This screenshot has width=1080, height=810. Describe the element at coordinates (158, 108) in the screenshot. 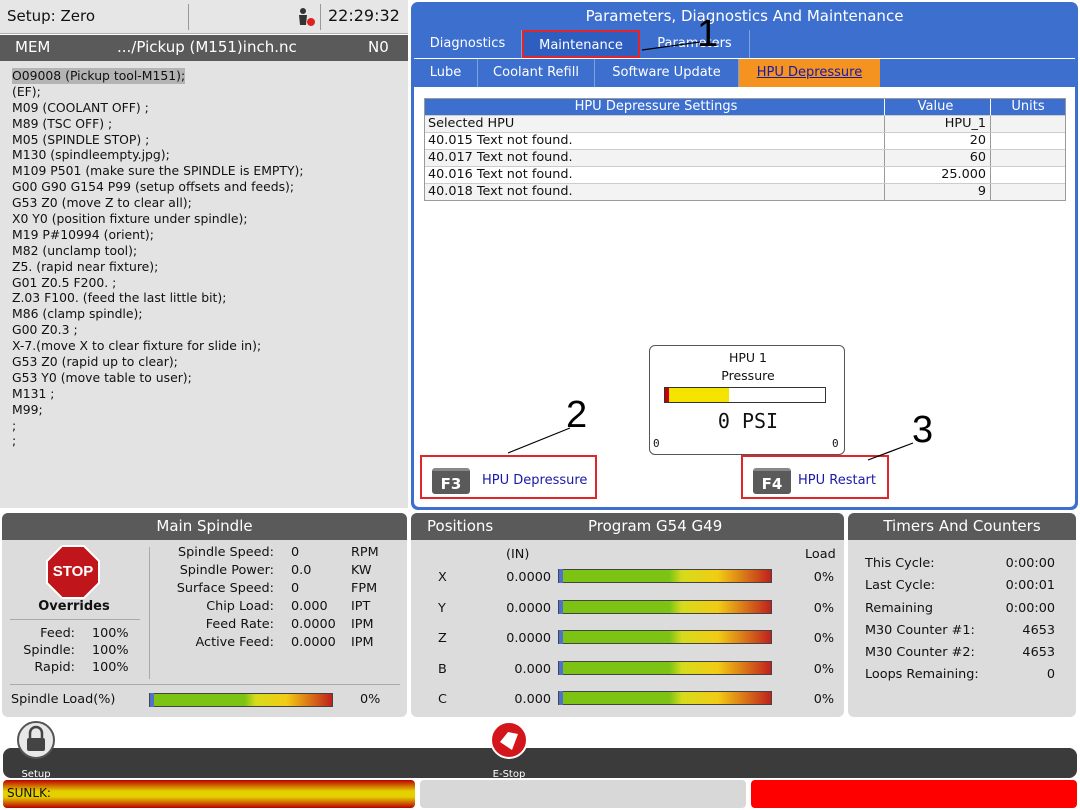

I see `program-line: M09 (COOLANT OFF) ;` at that location.